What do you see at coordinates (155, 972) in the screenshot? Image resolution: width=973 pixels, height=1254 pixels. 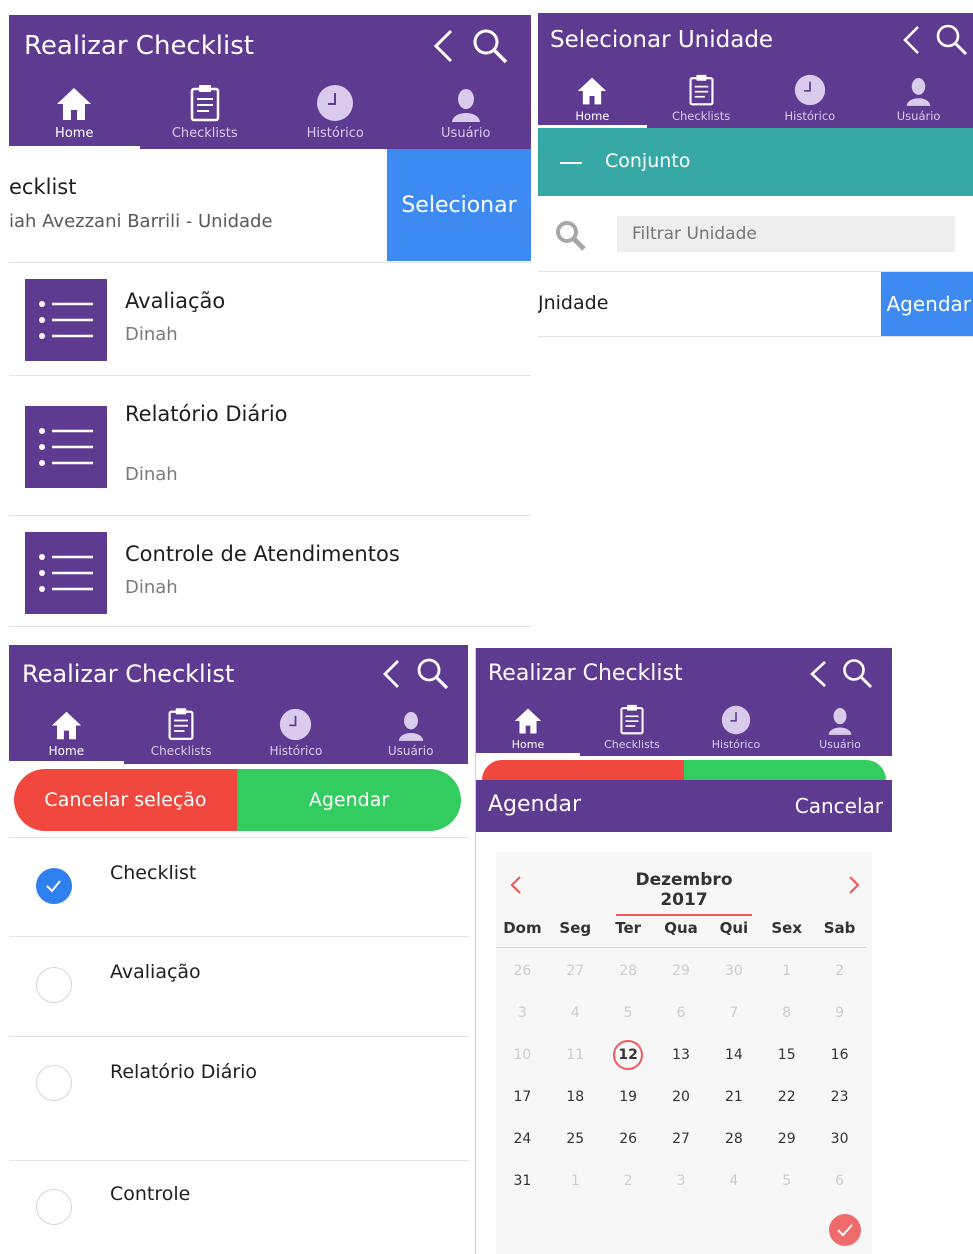 I see `option-label: Avaliação` at bounding box center [155, 972].